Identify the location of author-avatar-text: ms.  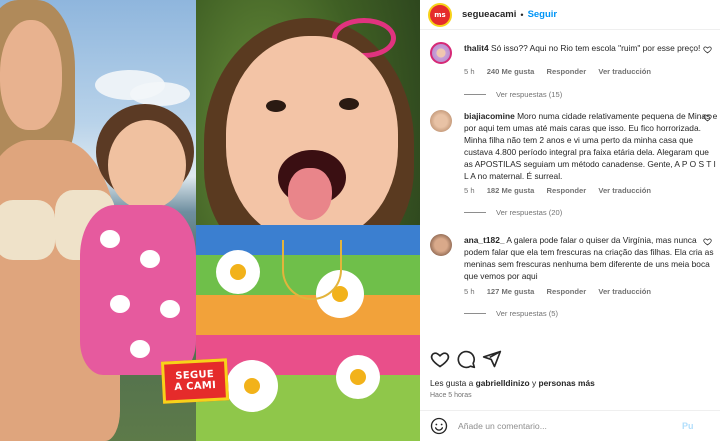
(440, 14).